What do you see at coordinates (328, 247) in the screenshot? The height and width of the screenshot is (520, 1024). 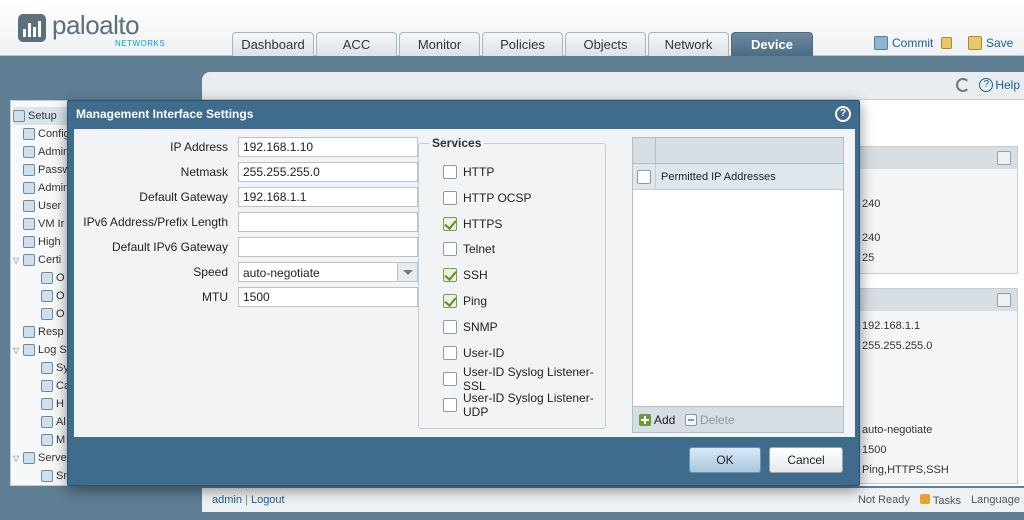 I see `default-ipv6-gateway-input` at bounding box center [328, 247].